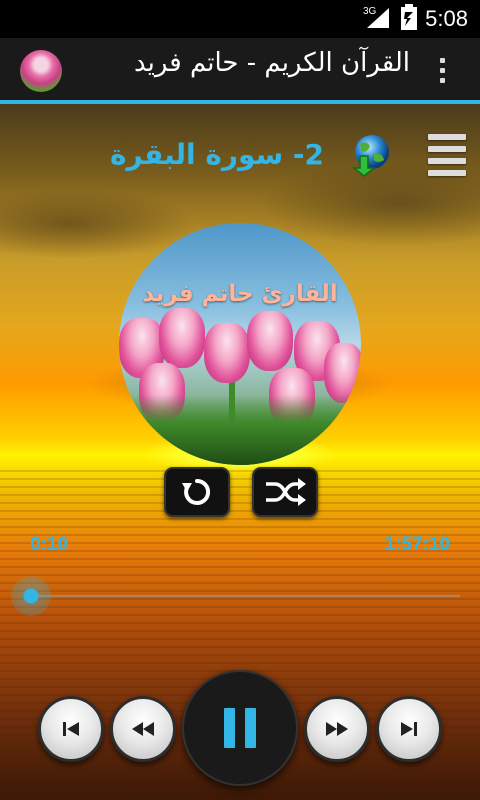 The width and height of the screenshot is (480, 800). What do you see at coordinates (378, 19) in the screenshot?
I see `network-3g-icon: 3G` at bounding box center [378, 19].